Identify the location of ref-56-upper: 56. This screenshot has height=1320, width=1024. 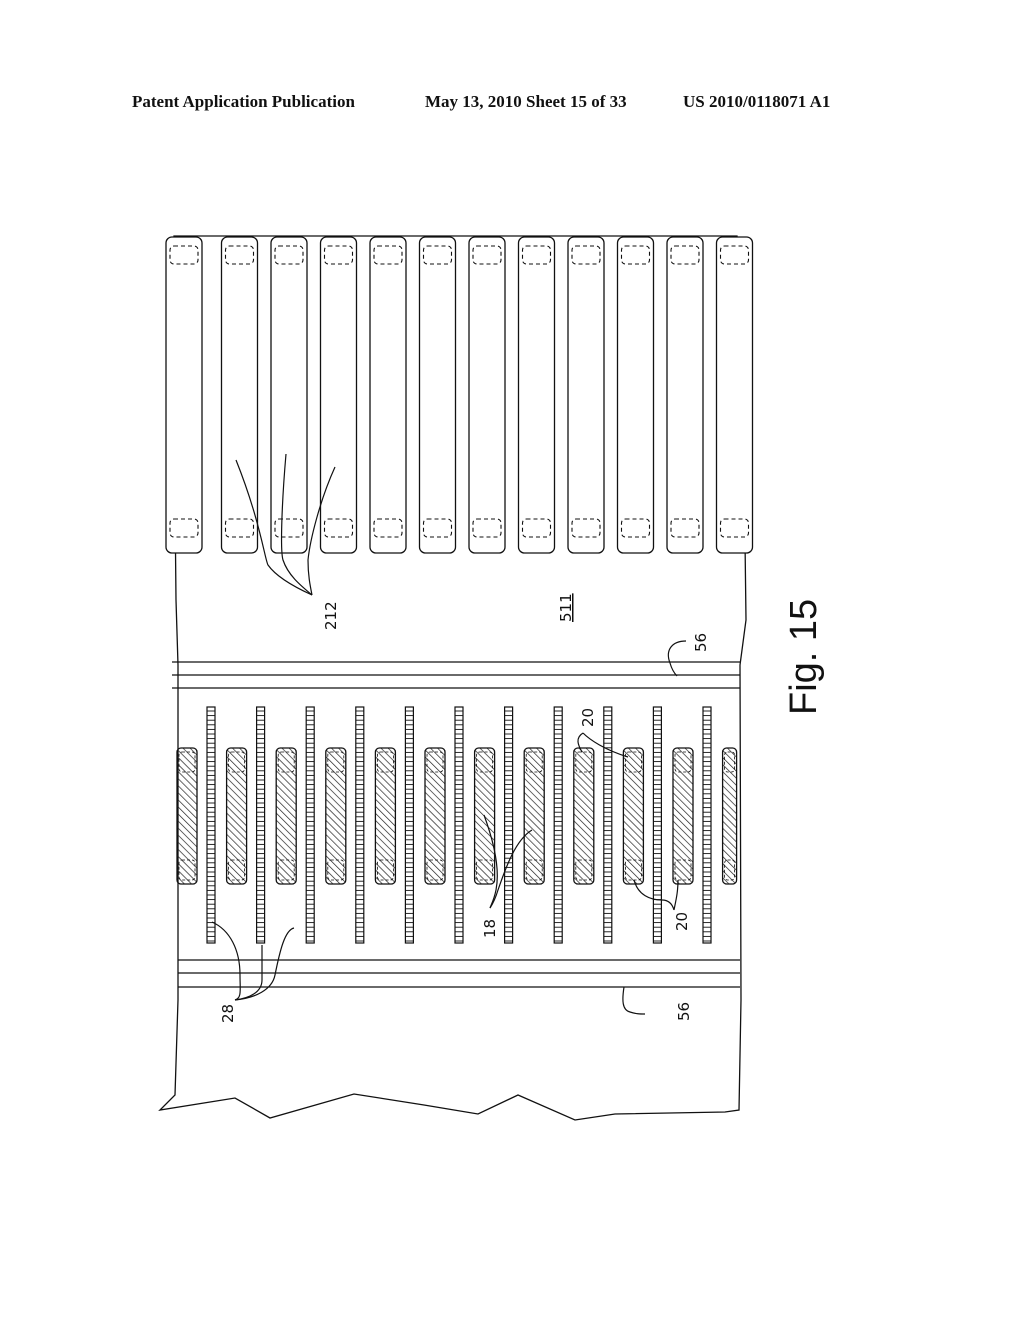
(701, 642).